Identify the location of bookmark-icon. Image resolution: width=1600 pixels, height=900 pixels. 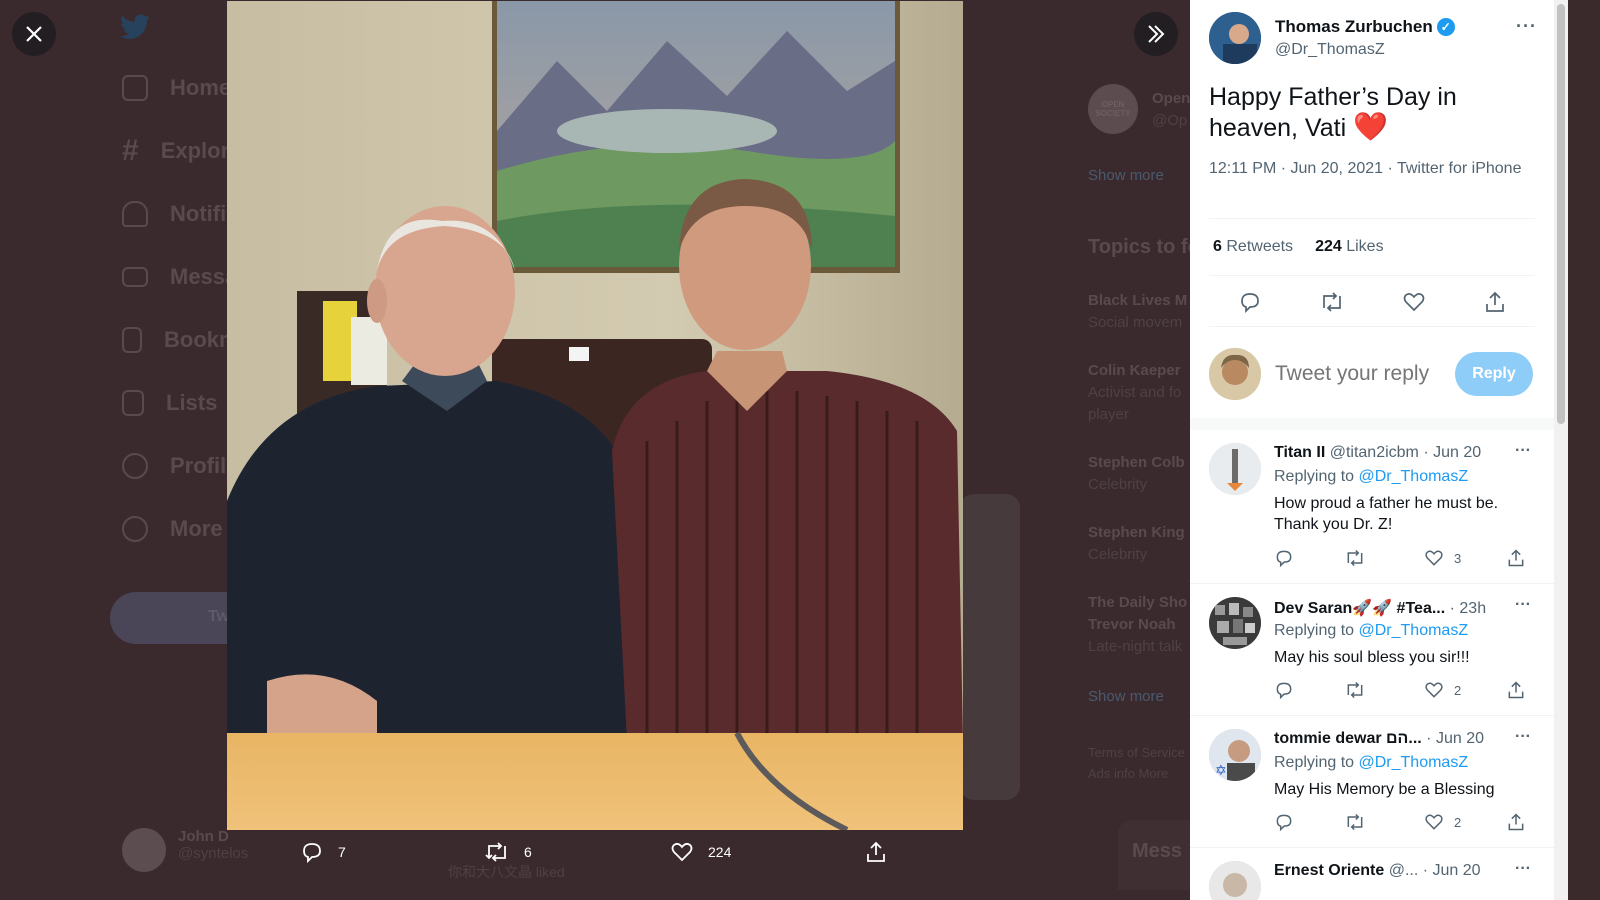
(132, 340).